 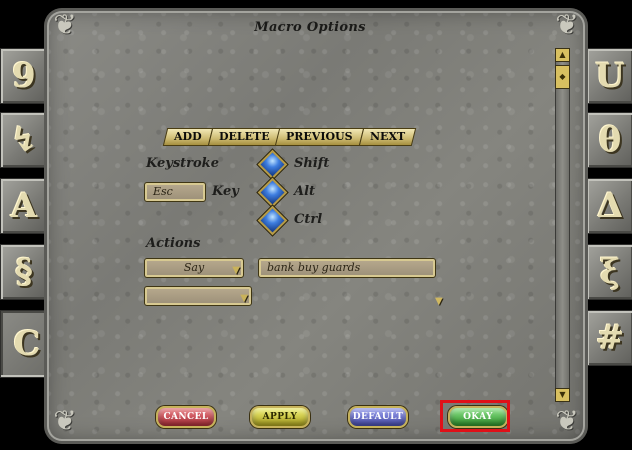 What do you see at coordinates (225, 191) in the screenshot?
I see `key-label: Key` at bounding box center [225, 191].